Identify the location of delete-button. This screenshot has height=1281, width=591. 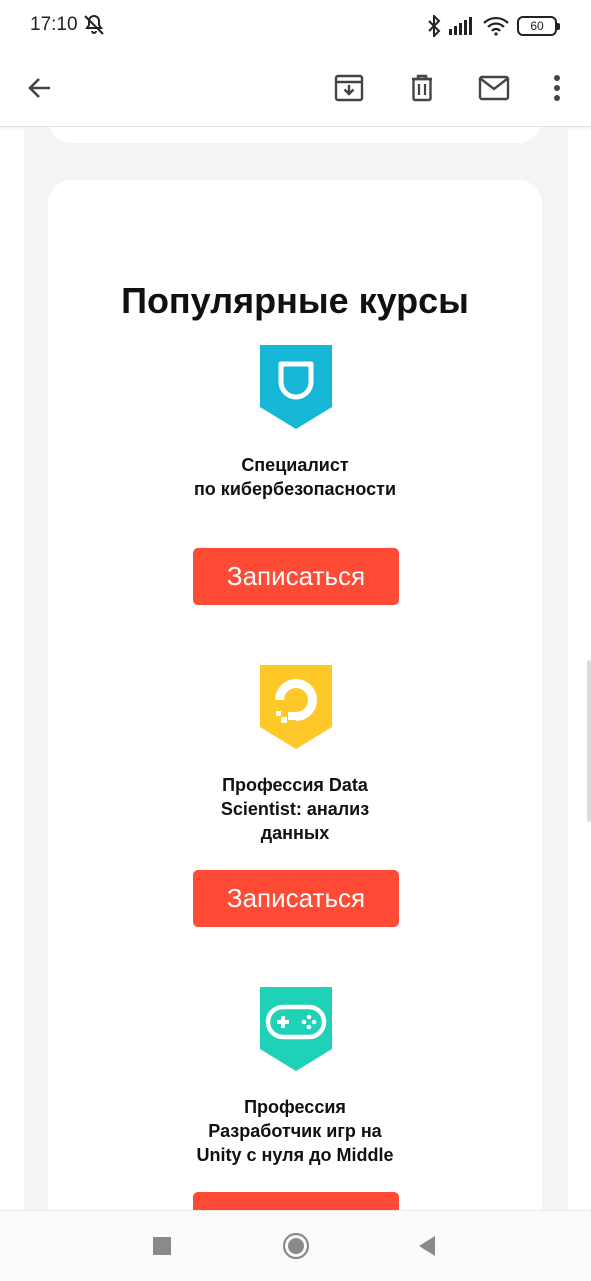
(422, 88).